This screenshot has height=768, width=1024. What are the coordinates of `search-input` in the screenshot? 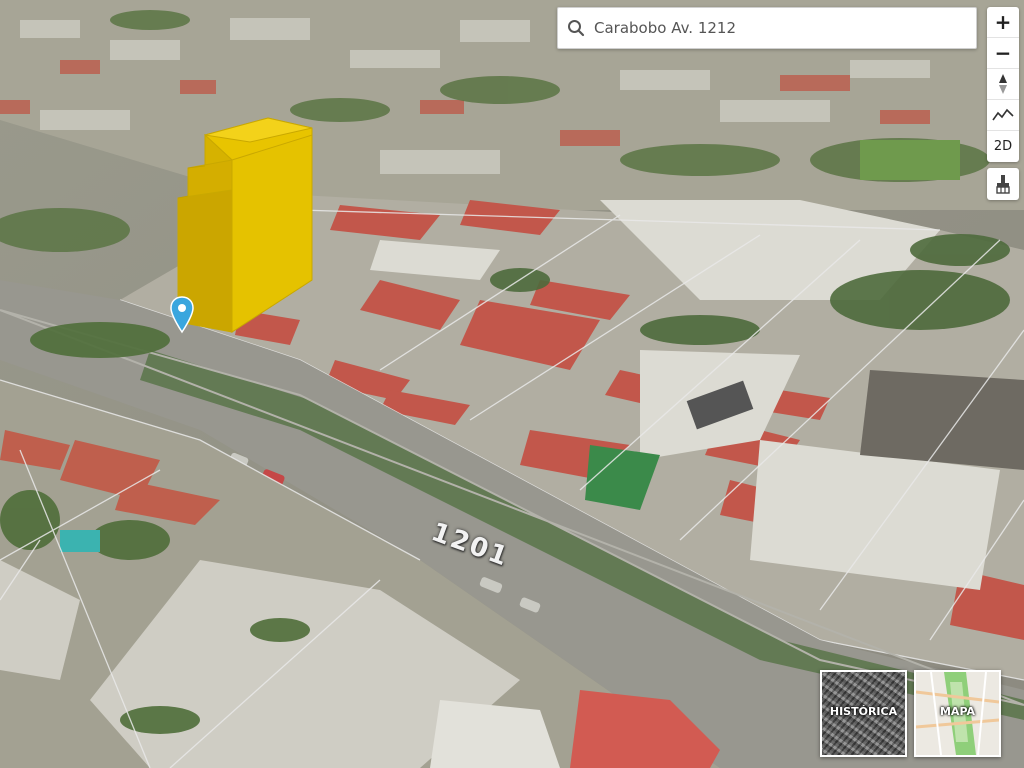 It's located at (779, 28).